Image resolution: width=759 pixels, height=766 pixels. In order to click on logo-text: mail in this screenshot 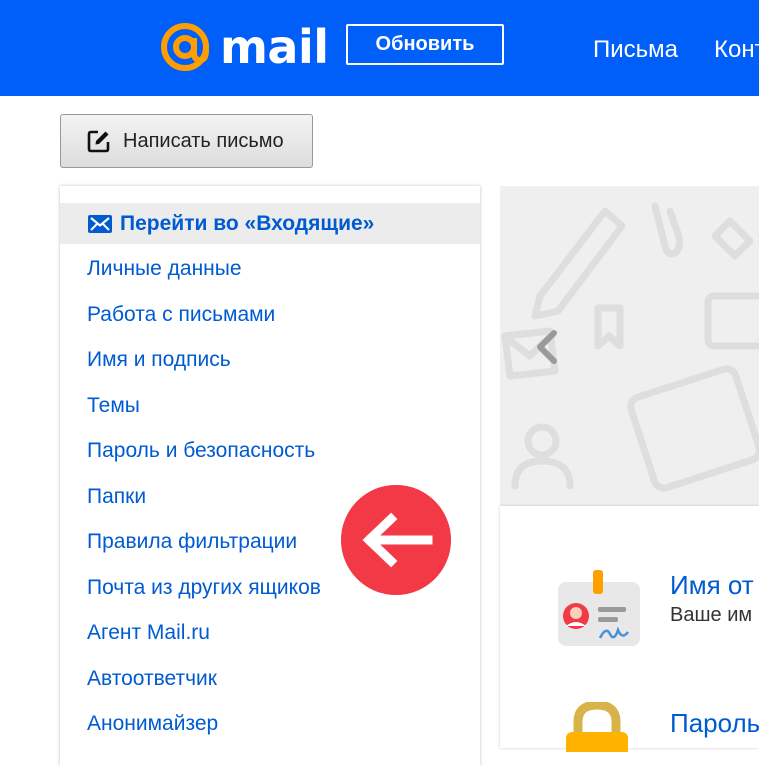, I will do `click(274, 47)`.